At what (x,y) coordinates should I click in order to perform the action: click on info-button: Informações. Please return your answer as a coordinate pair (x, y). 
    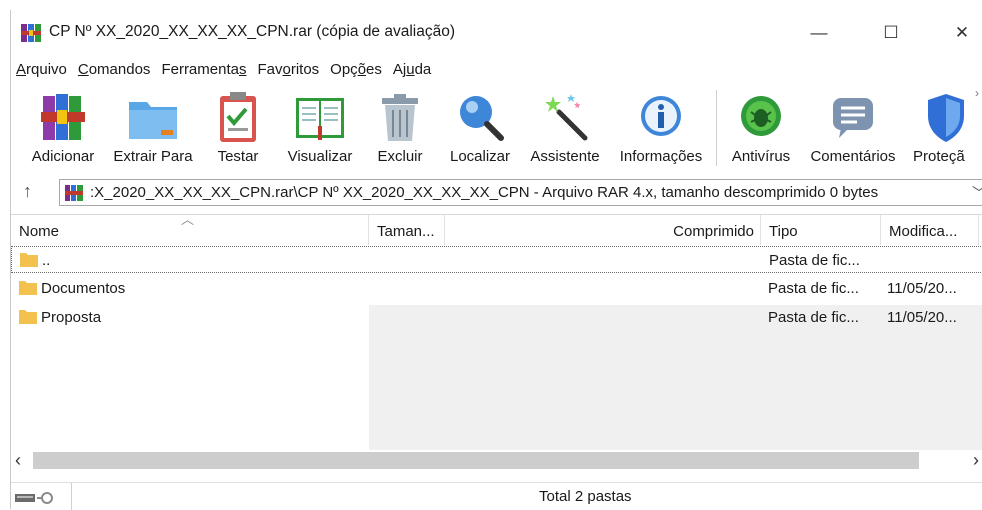
    Looking at the image, I should click on (661, 128).